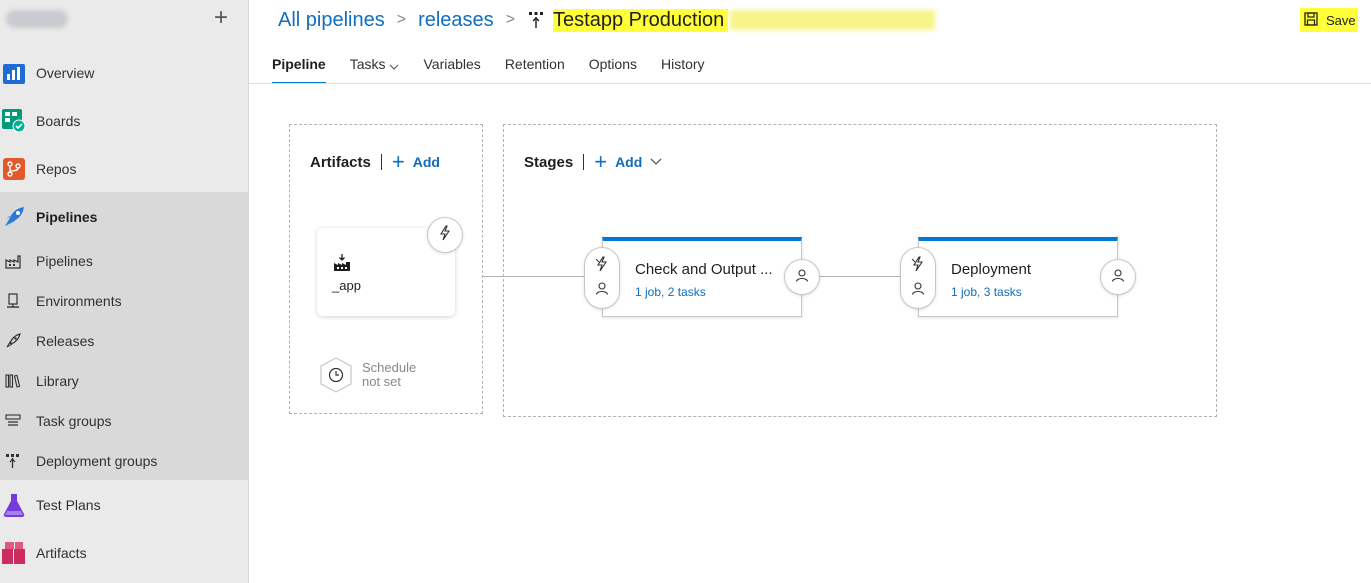  I want to click on tab-pipeline: Pipeline, so click(299, 69).